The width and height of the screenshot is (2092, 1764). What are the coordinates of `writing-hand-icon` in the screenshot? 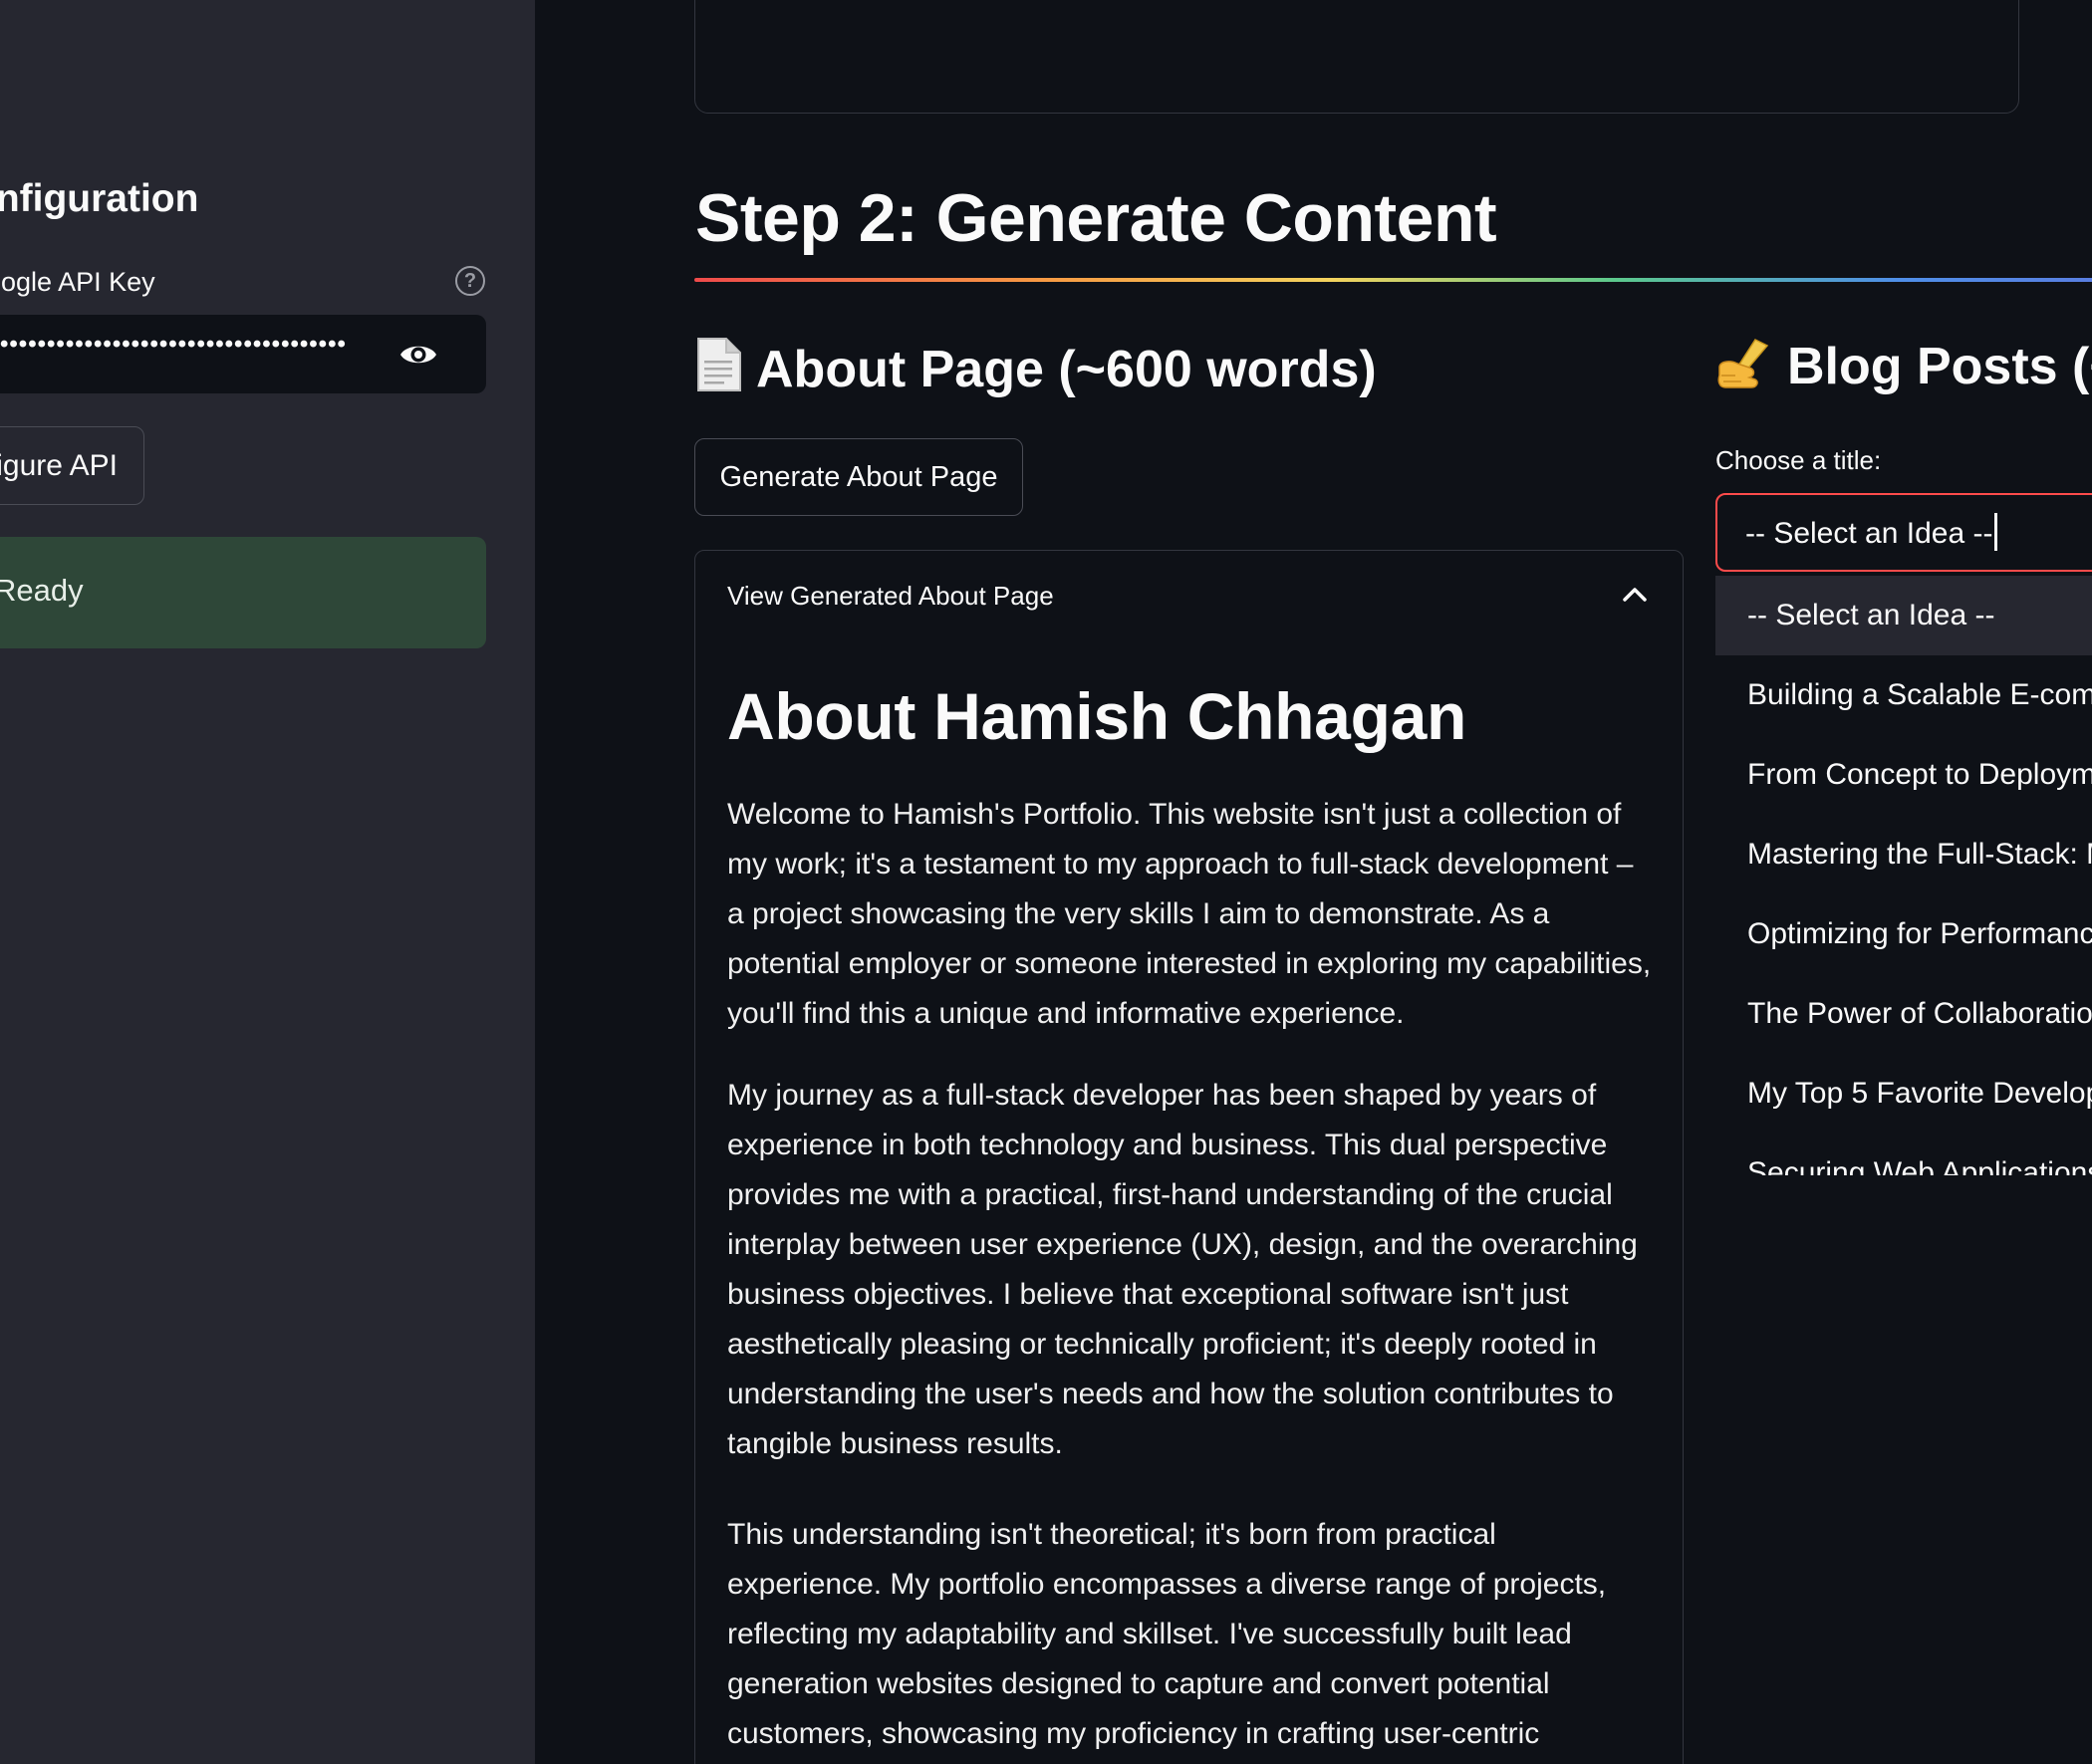 It's located at (1743, 363).